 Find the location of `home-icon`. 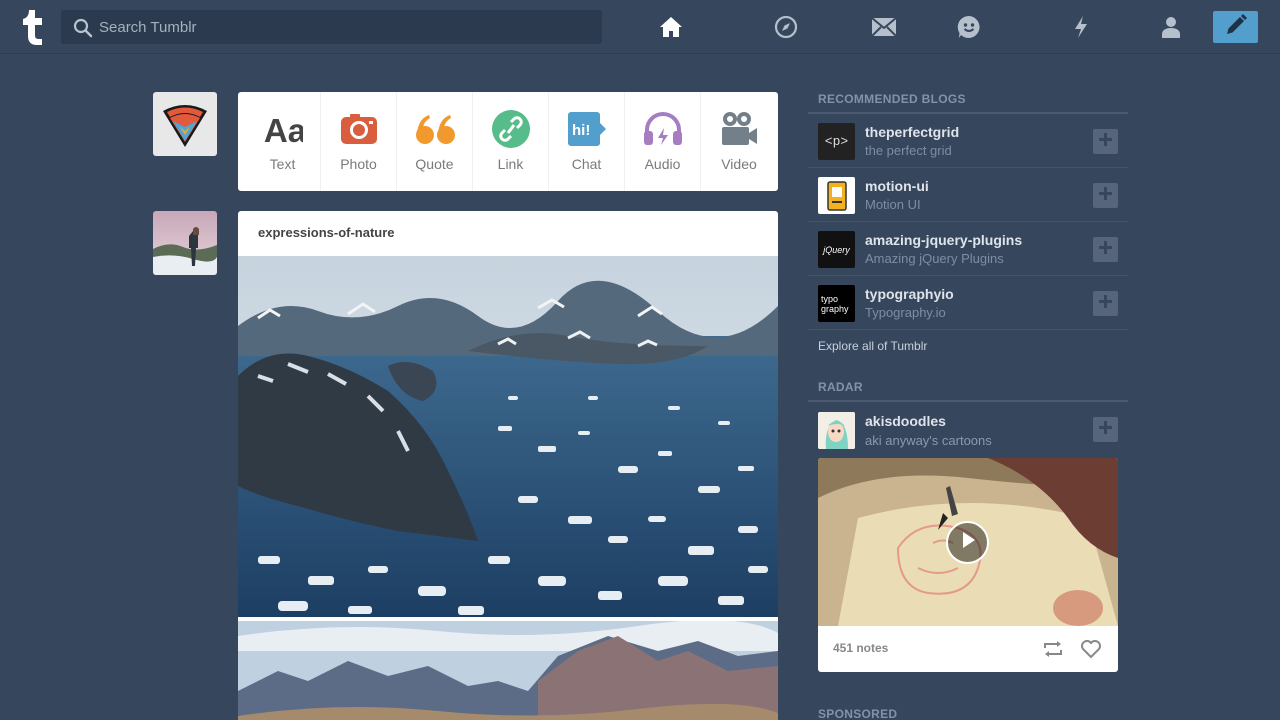

home-icon is located at coordinates (671, 27).